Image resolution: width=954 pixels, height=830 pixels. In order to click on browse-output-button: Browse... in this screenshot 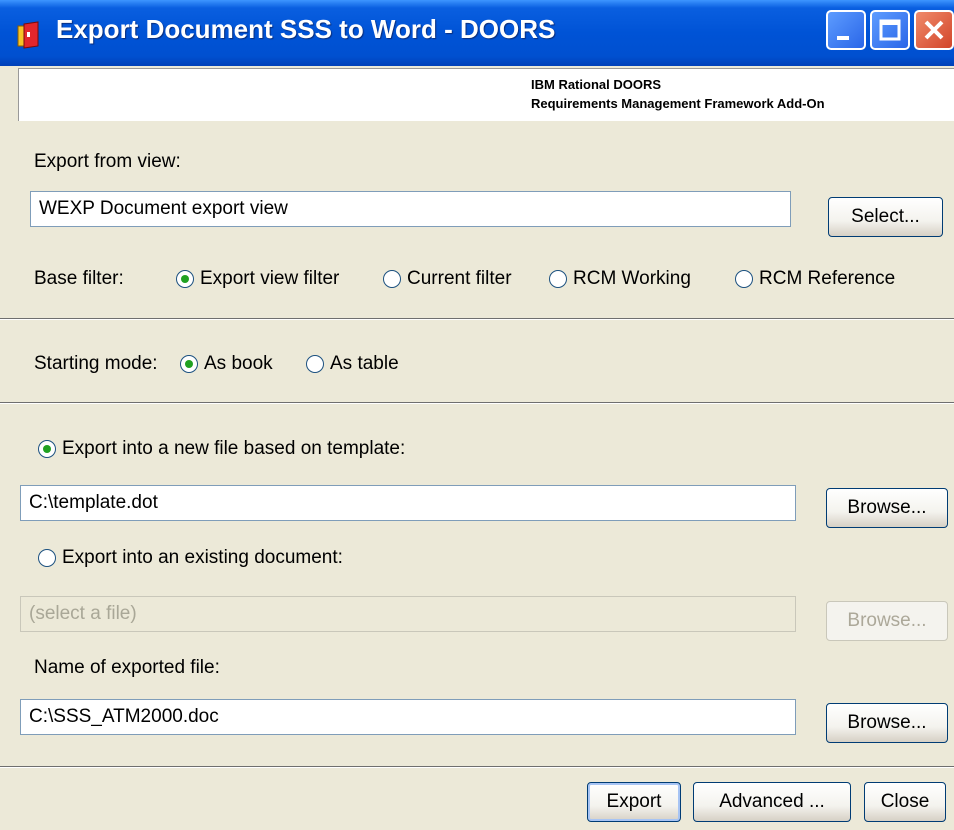, I will do `click(887, 723)`.